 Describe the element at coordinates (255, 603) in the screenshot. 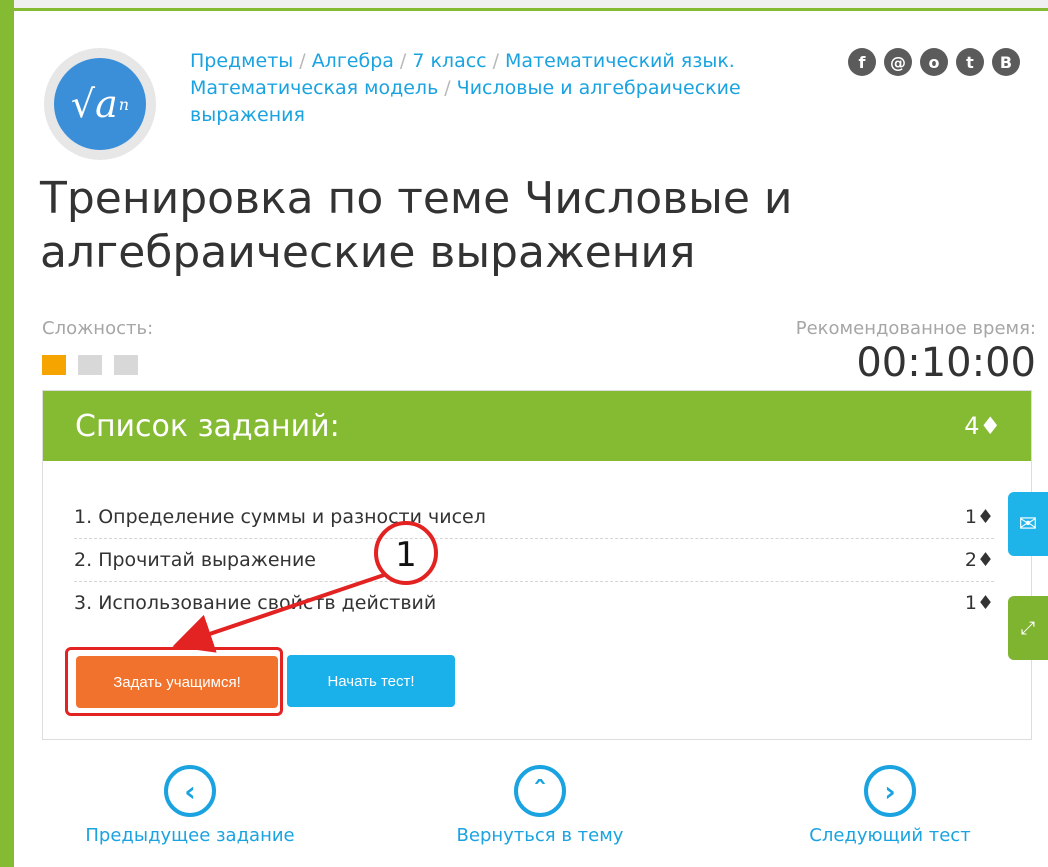

I see `task-item-title: 3. Использование свойств действий` at that location.